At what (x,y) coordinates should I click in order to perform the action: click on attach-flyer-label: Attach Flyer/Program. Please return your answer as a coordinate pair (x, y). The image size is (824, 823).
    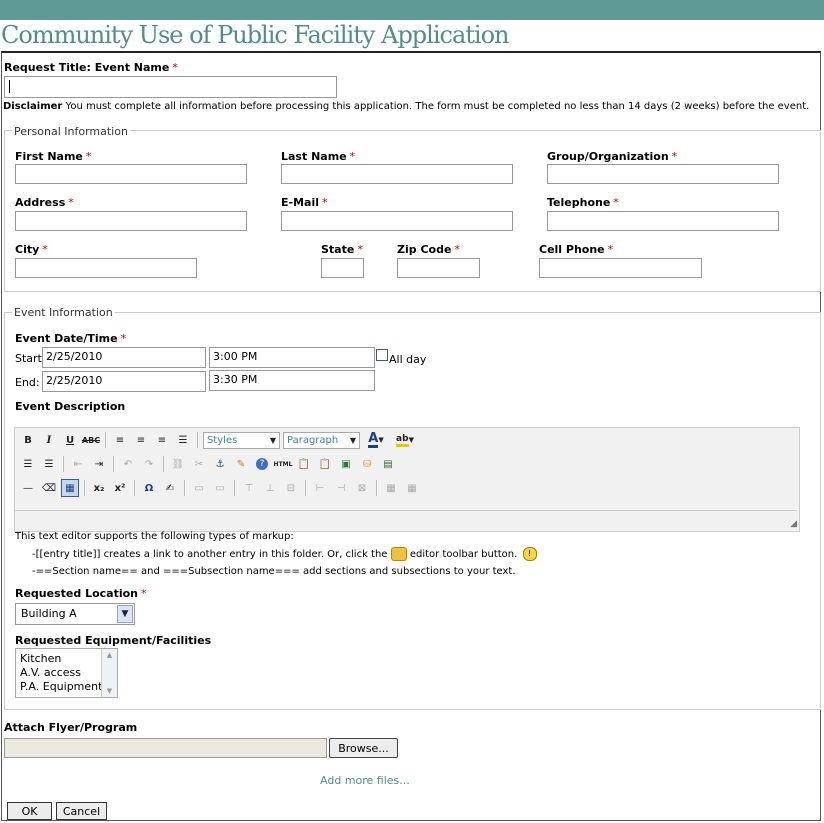
    Looking at the image, I should click on (71, 727).